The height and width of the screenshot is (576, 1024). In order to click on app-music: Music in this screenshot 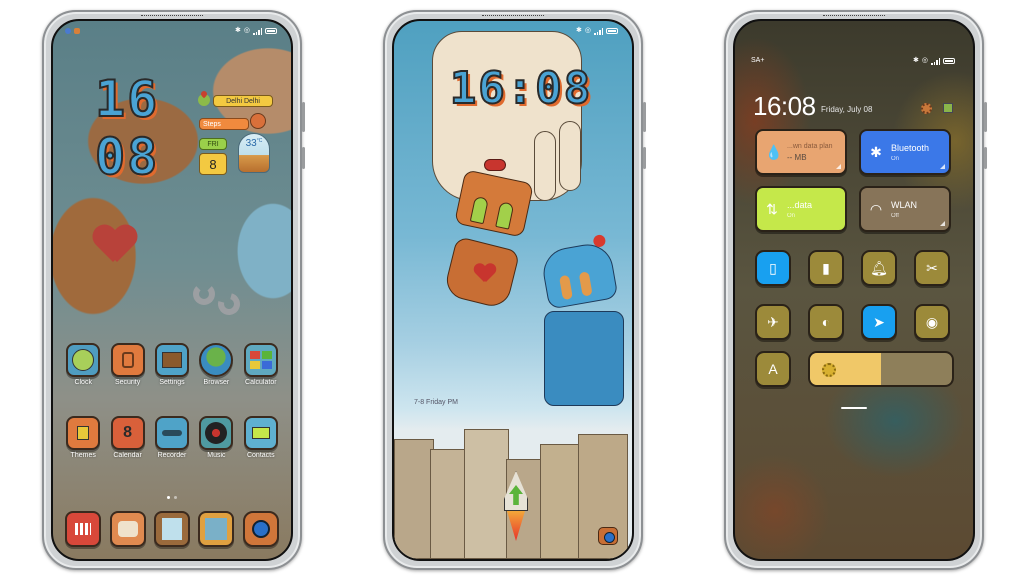, I will do `click(216, 437)`.